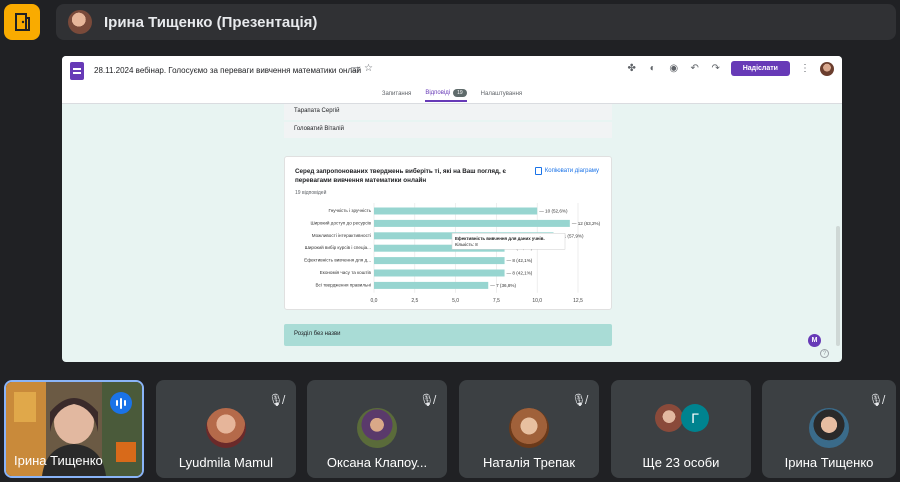 The width and height of the screenshot is (900, 482). Describe the element at coordinates (538, 171) in the screenshot. I see `copy-icon` at that location.